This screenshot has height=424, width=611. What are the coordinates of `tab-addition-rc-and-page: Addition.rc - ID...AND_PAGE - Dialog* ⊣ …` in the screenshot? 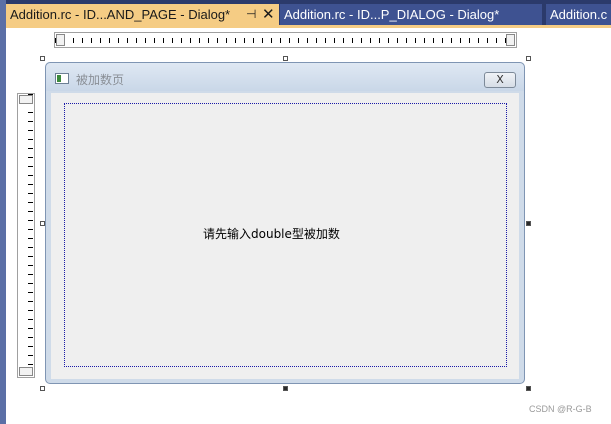 It's located at (142, 14).